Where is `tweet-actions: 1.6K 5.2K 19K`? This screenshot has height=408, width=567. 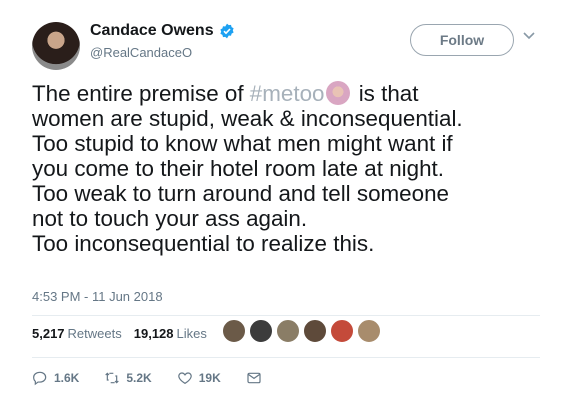 tweet-actions: 1.6K 5.2K 19K is located at coordinates (162, 378).